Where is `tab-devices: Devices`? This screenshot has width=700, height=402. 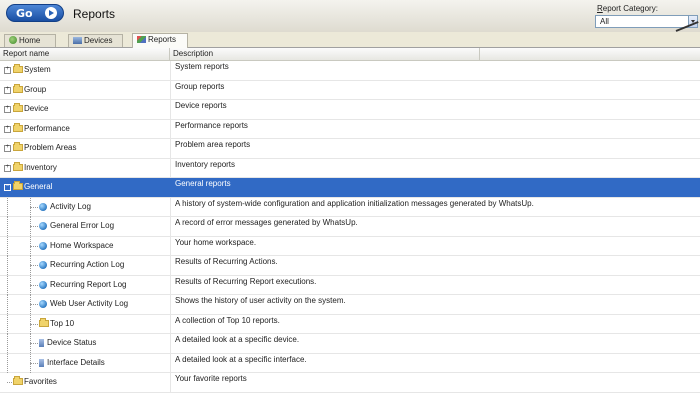
tab-devices: Devices is located at coordinates (95, 40).